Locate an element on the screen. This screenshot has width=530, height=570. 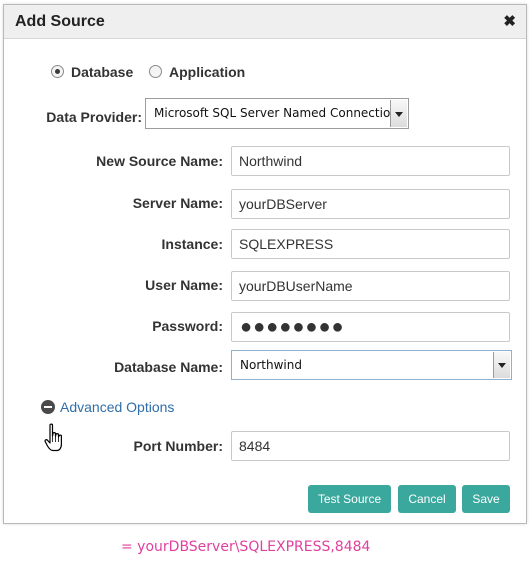
radio-database-label: Database is located at coordinates (102, 72).